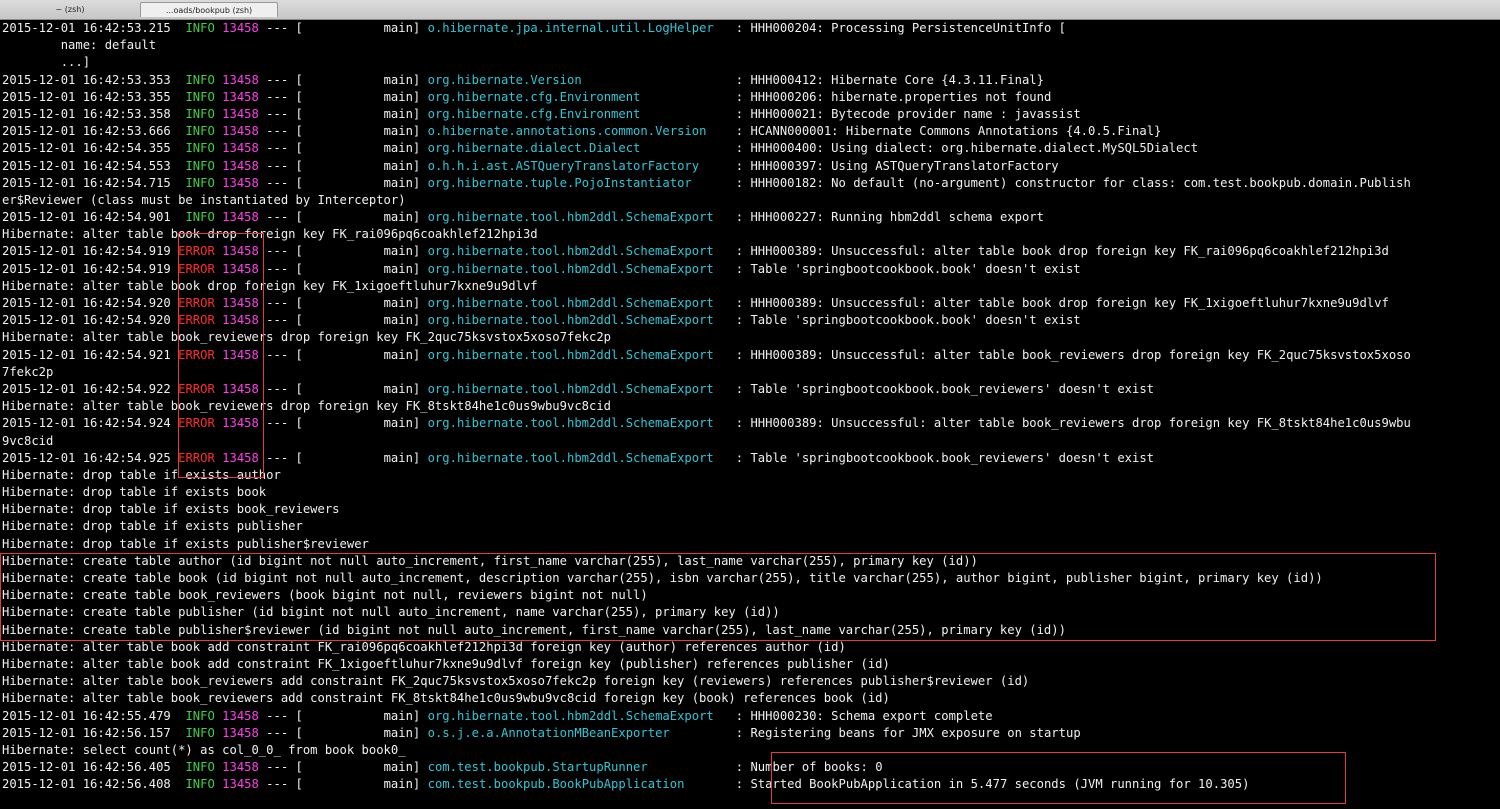  I want to click on log-logger: org.hibernate.tuple.PojoInstantiator, so click(578, 182).